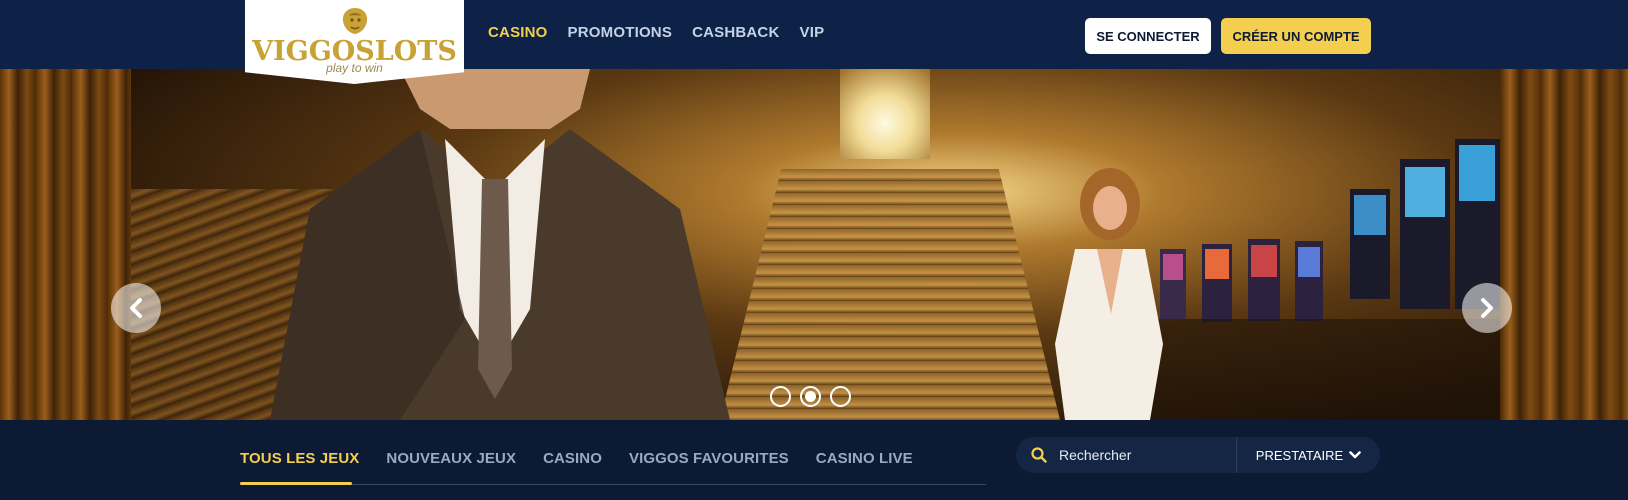 The image size is (1628, 500). I want to click on search-icon, so click(1039, 455).